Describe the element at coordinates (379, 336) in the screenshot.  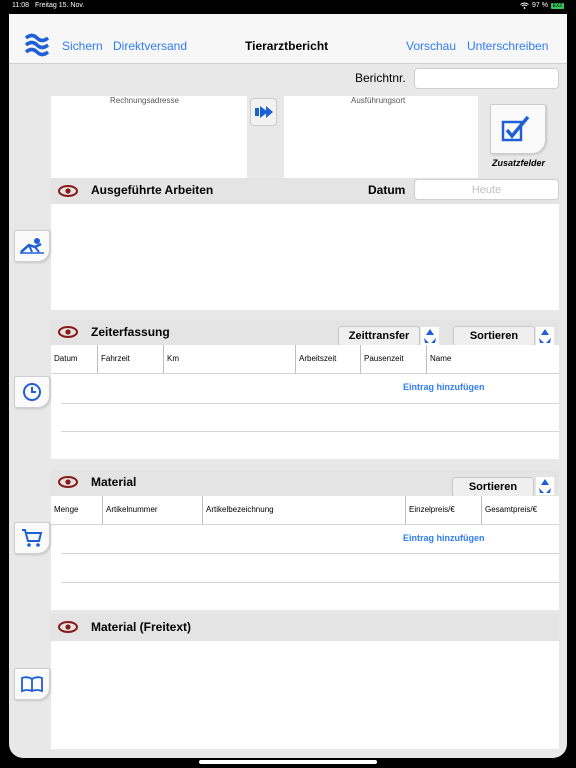
I see `time-transfer-button: Zeittransfer` at that location.